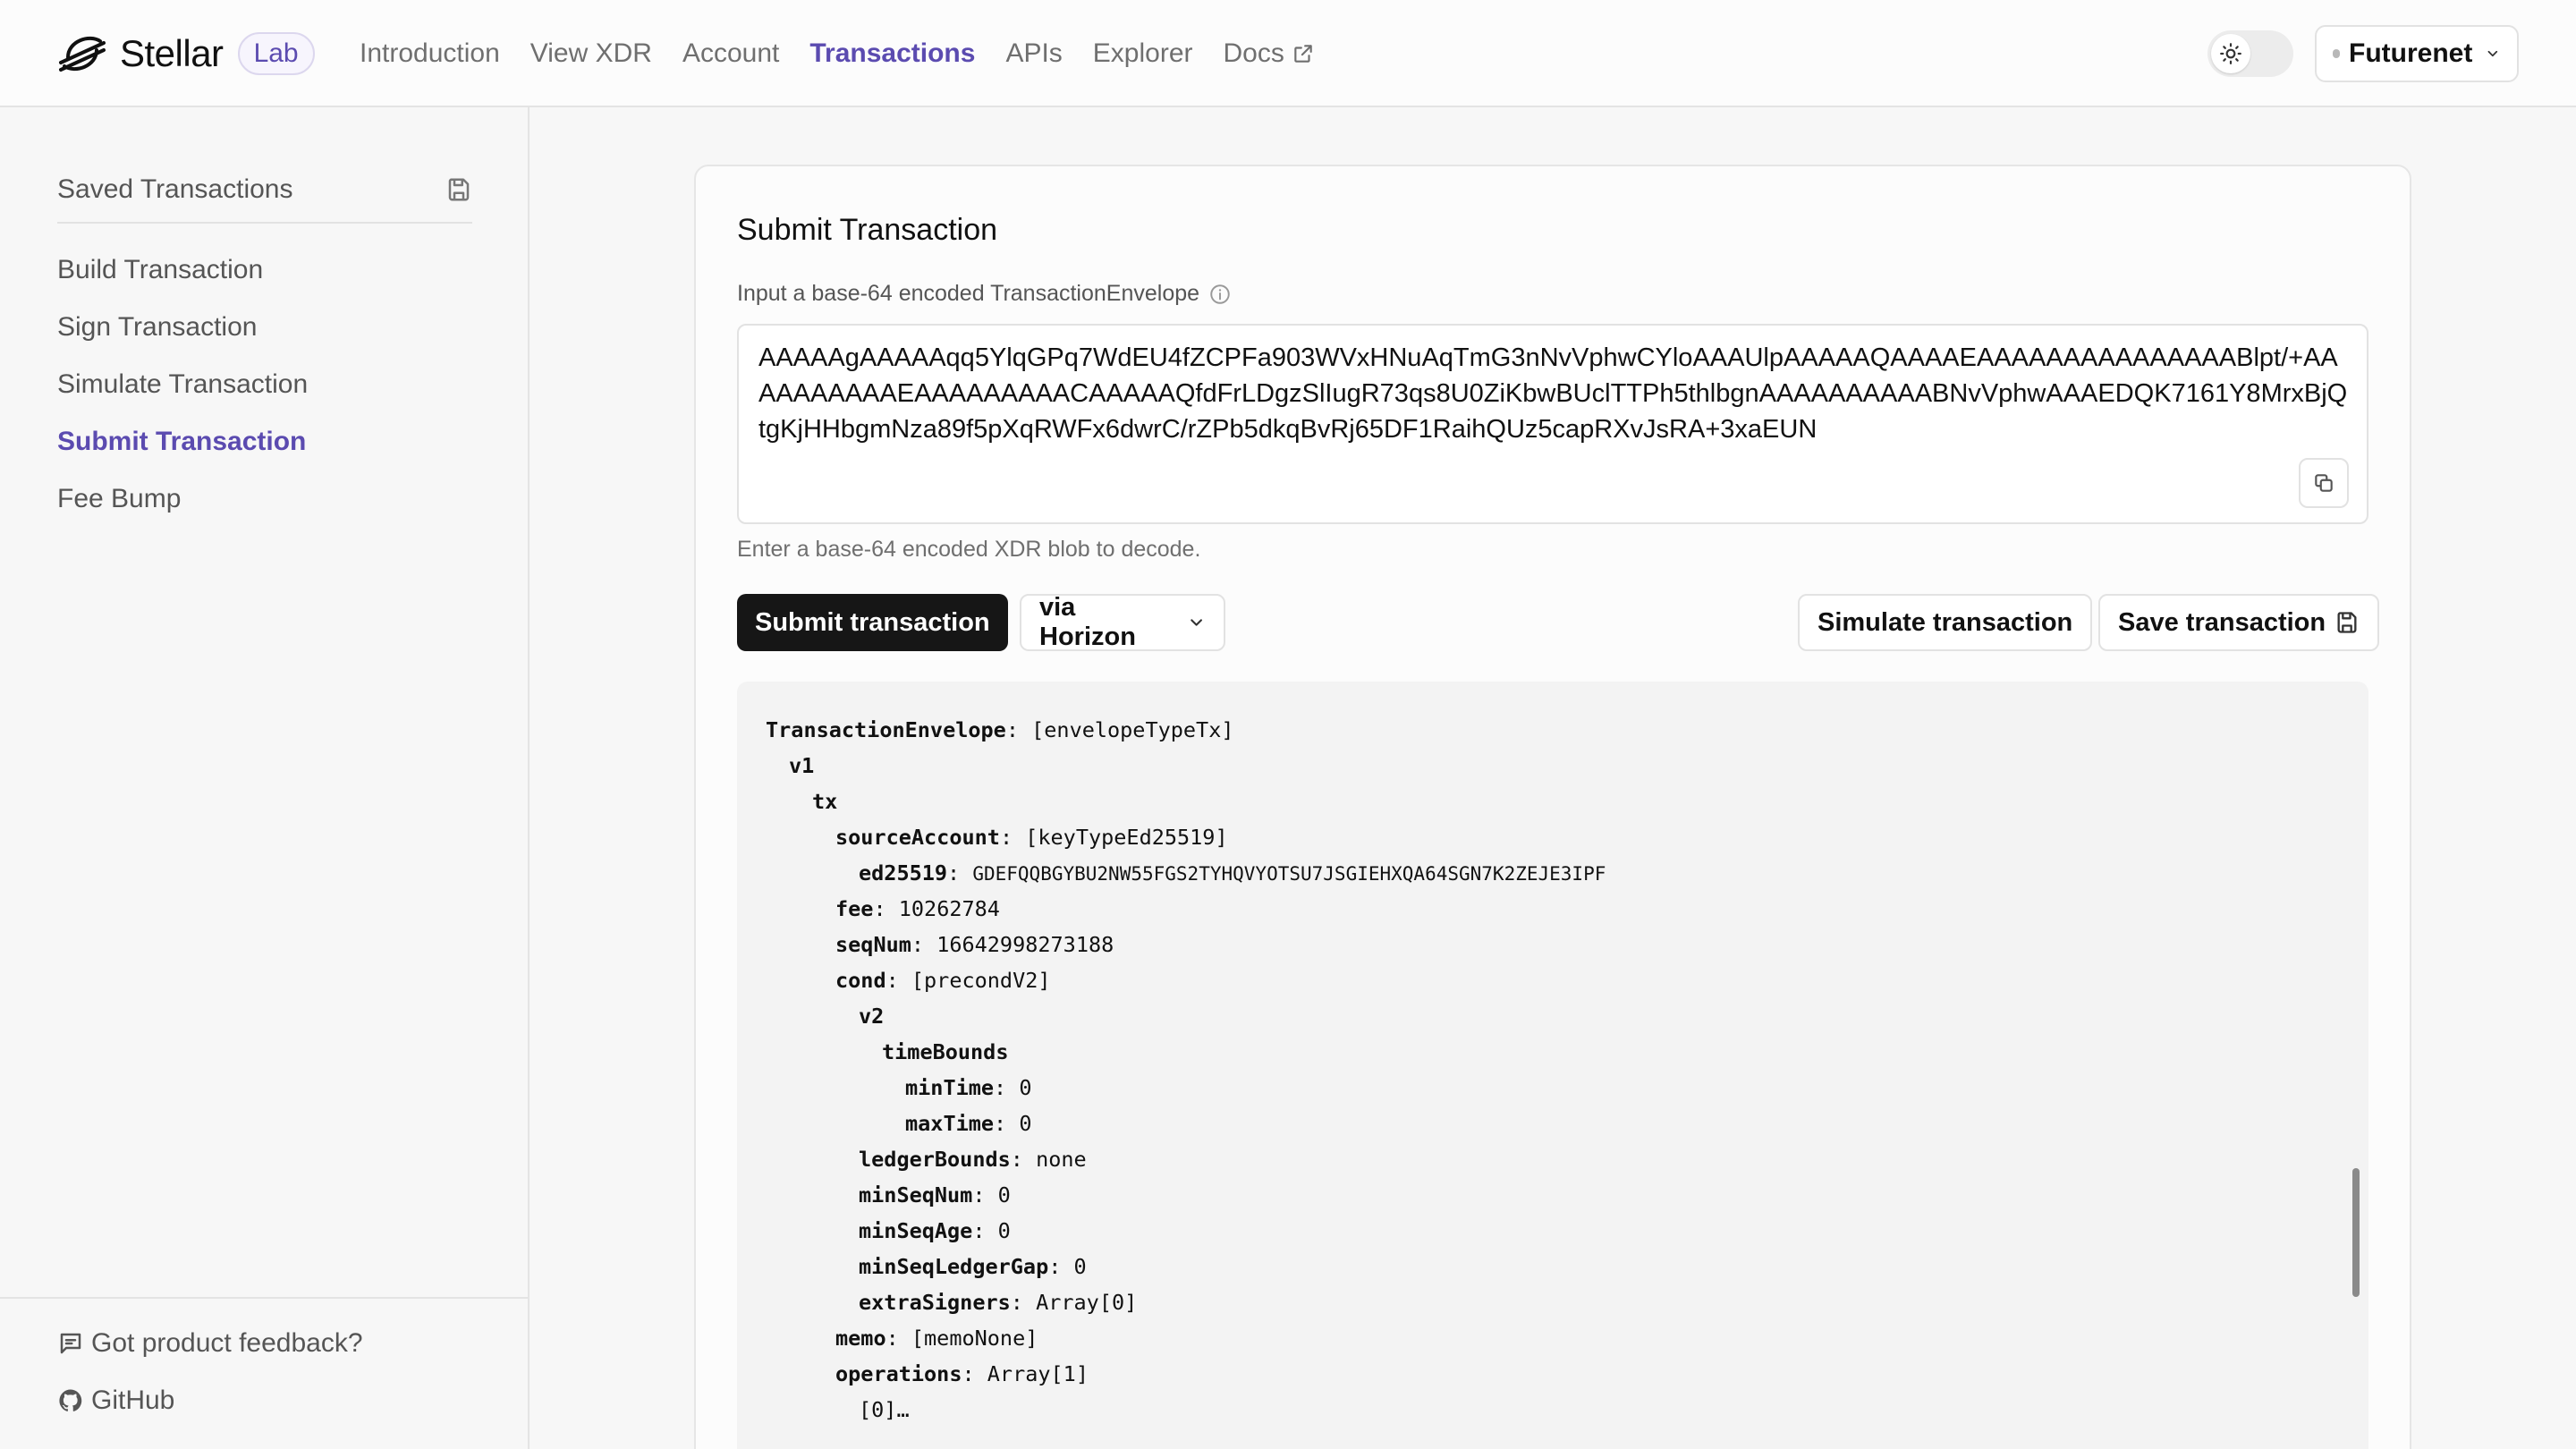 The width and height of the screenshot is (2576, 1449). I want to click on feedback-link: Got product feedback?, so click(210, 1343).